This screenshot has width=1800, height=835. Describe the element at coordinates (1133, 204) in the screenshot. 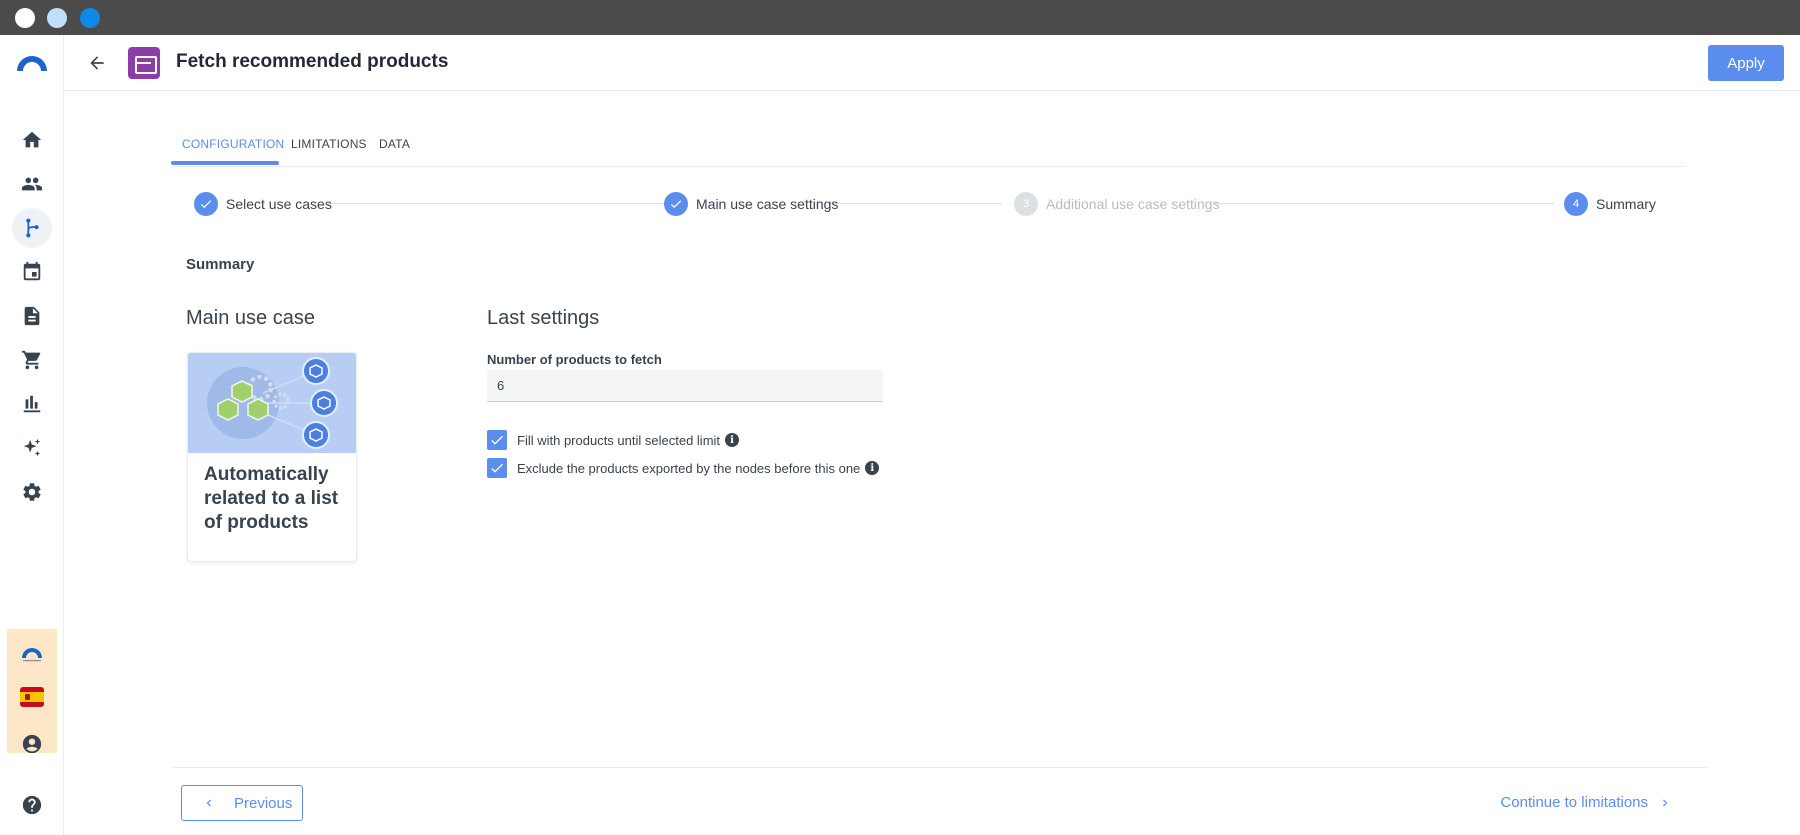

I see `step-label: Additional use case settings` at that location.